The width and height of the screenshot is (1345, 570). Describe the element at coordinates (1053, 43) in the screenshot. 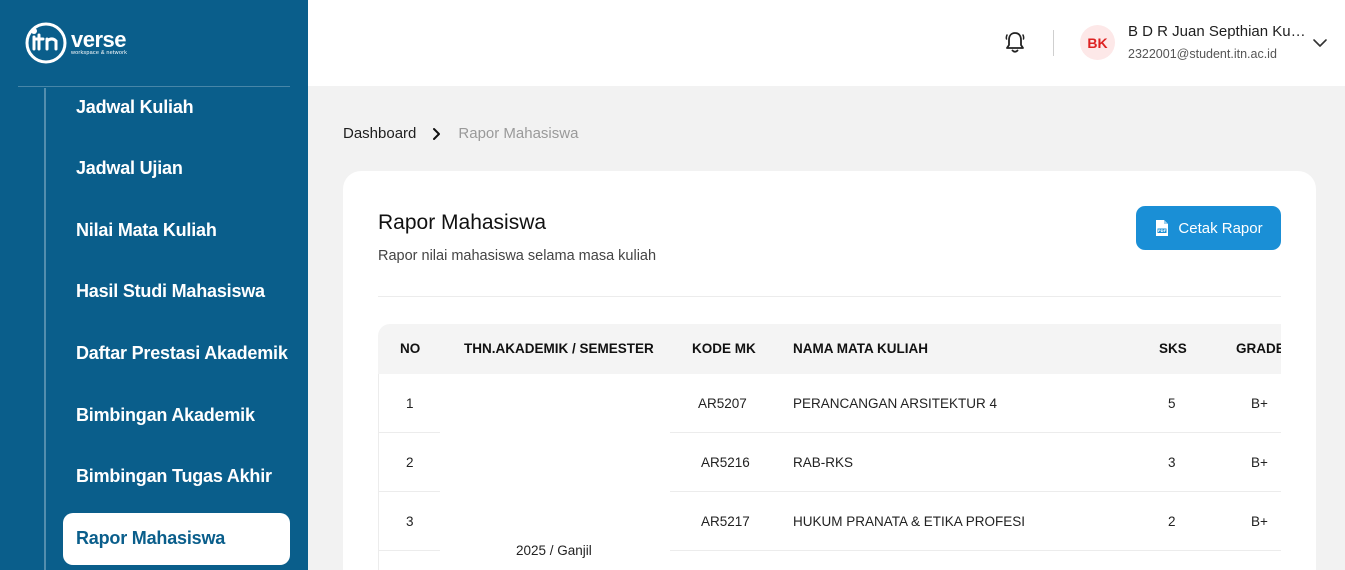

I see `header-separator` at that location.